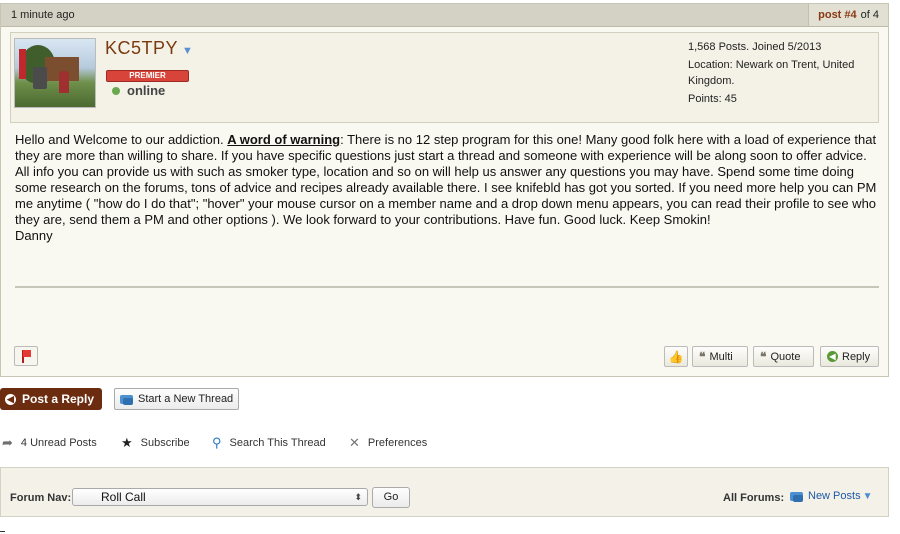  What do you see at coordinates (10, 399) in the screenshot?
I see `reply-arrow-icon: ◀` at bounding box center [10, 399].